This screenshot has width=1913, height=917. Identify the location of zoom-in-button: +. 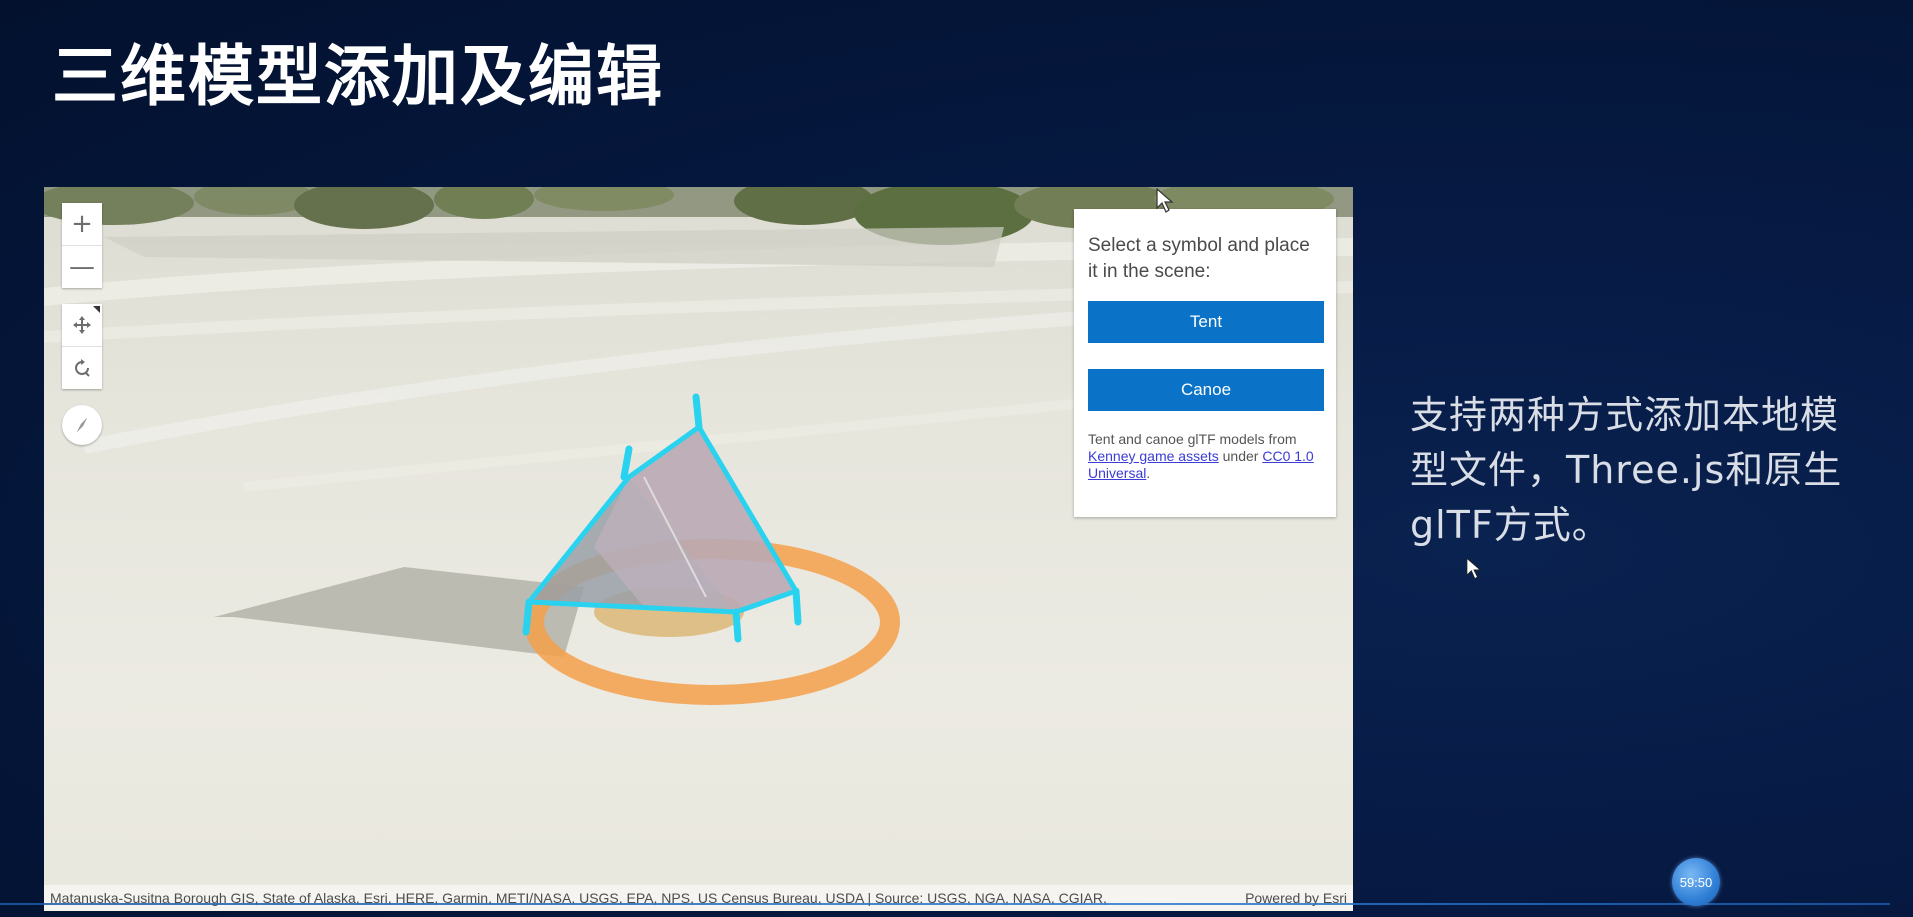
(82, 224).